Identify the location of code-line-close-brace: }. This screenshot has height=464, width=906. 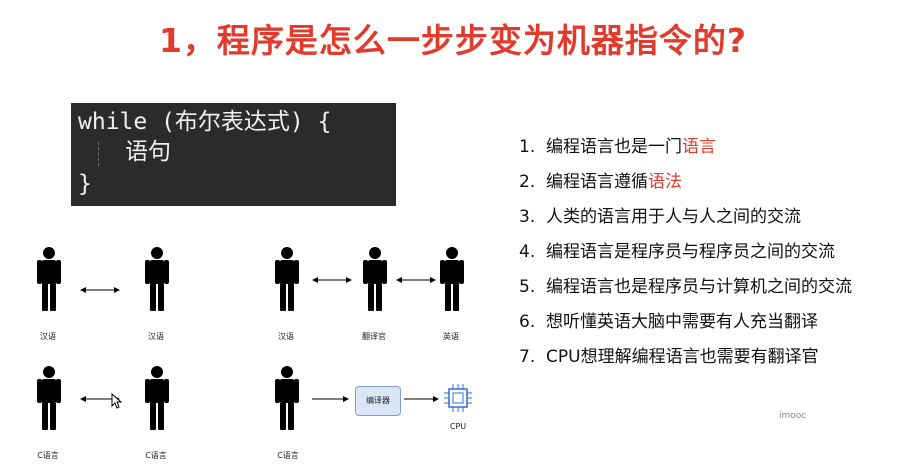
(85, 184).